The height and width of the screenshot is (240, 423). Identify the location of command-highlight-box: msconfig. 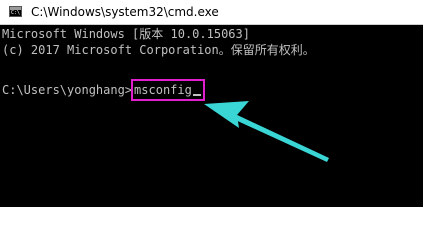
(168, 90).